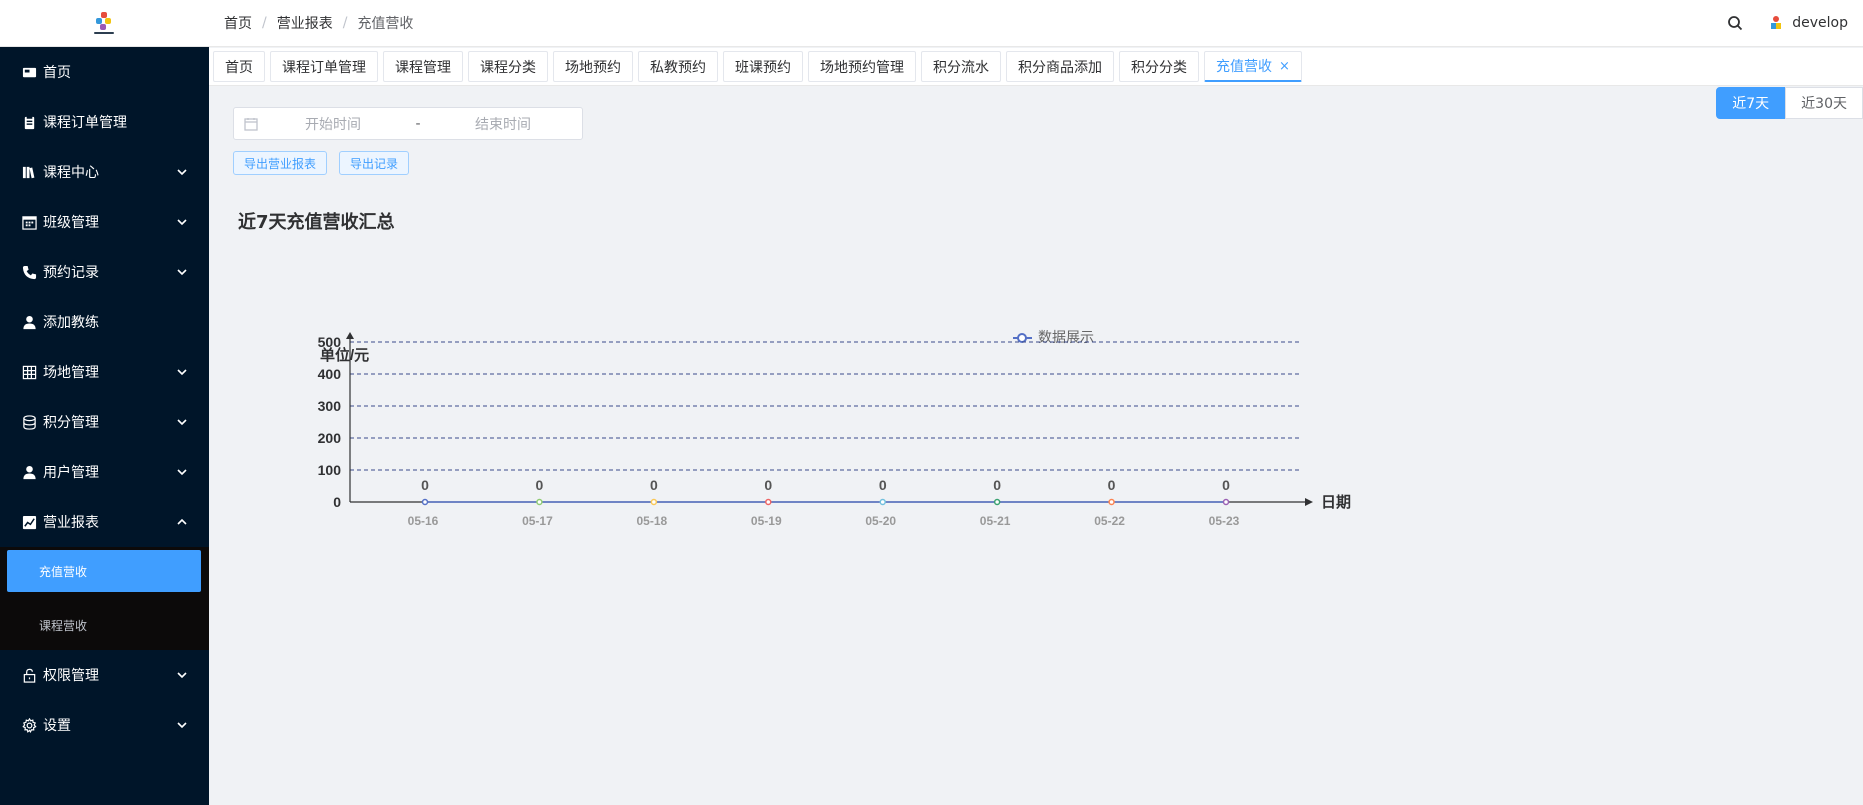  Describe the element at coordinates (57, 73) in the screenshot. I see `sidebar-item-label: 首页` at that location.